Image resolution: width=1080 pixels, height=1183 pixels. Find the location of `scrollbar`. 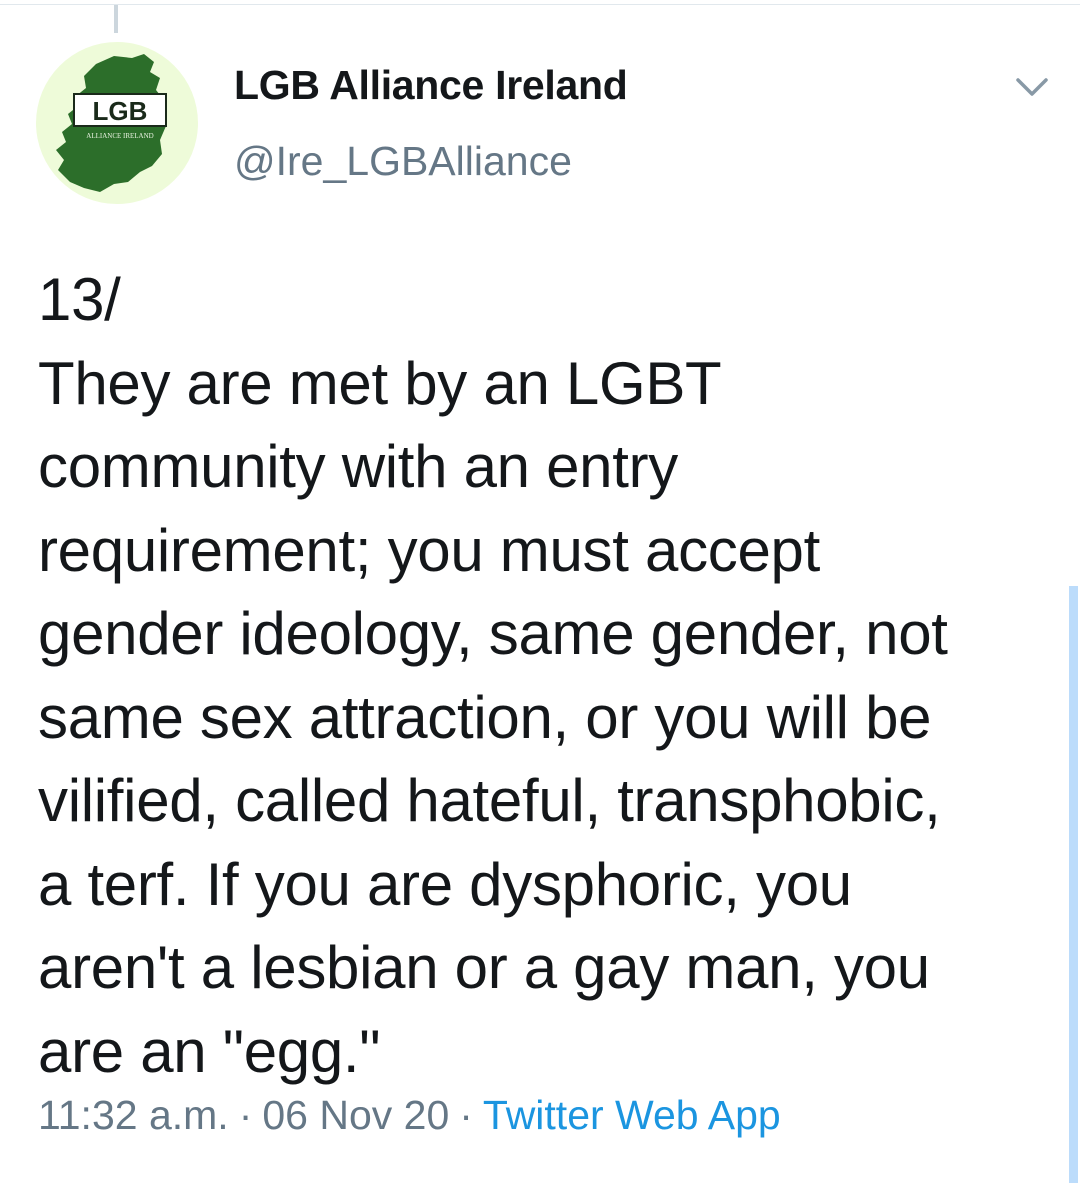

scrollbar is located at coordinates (1073, 884).